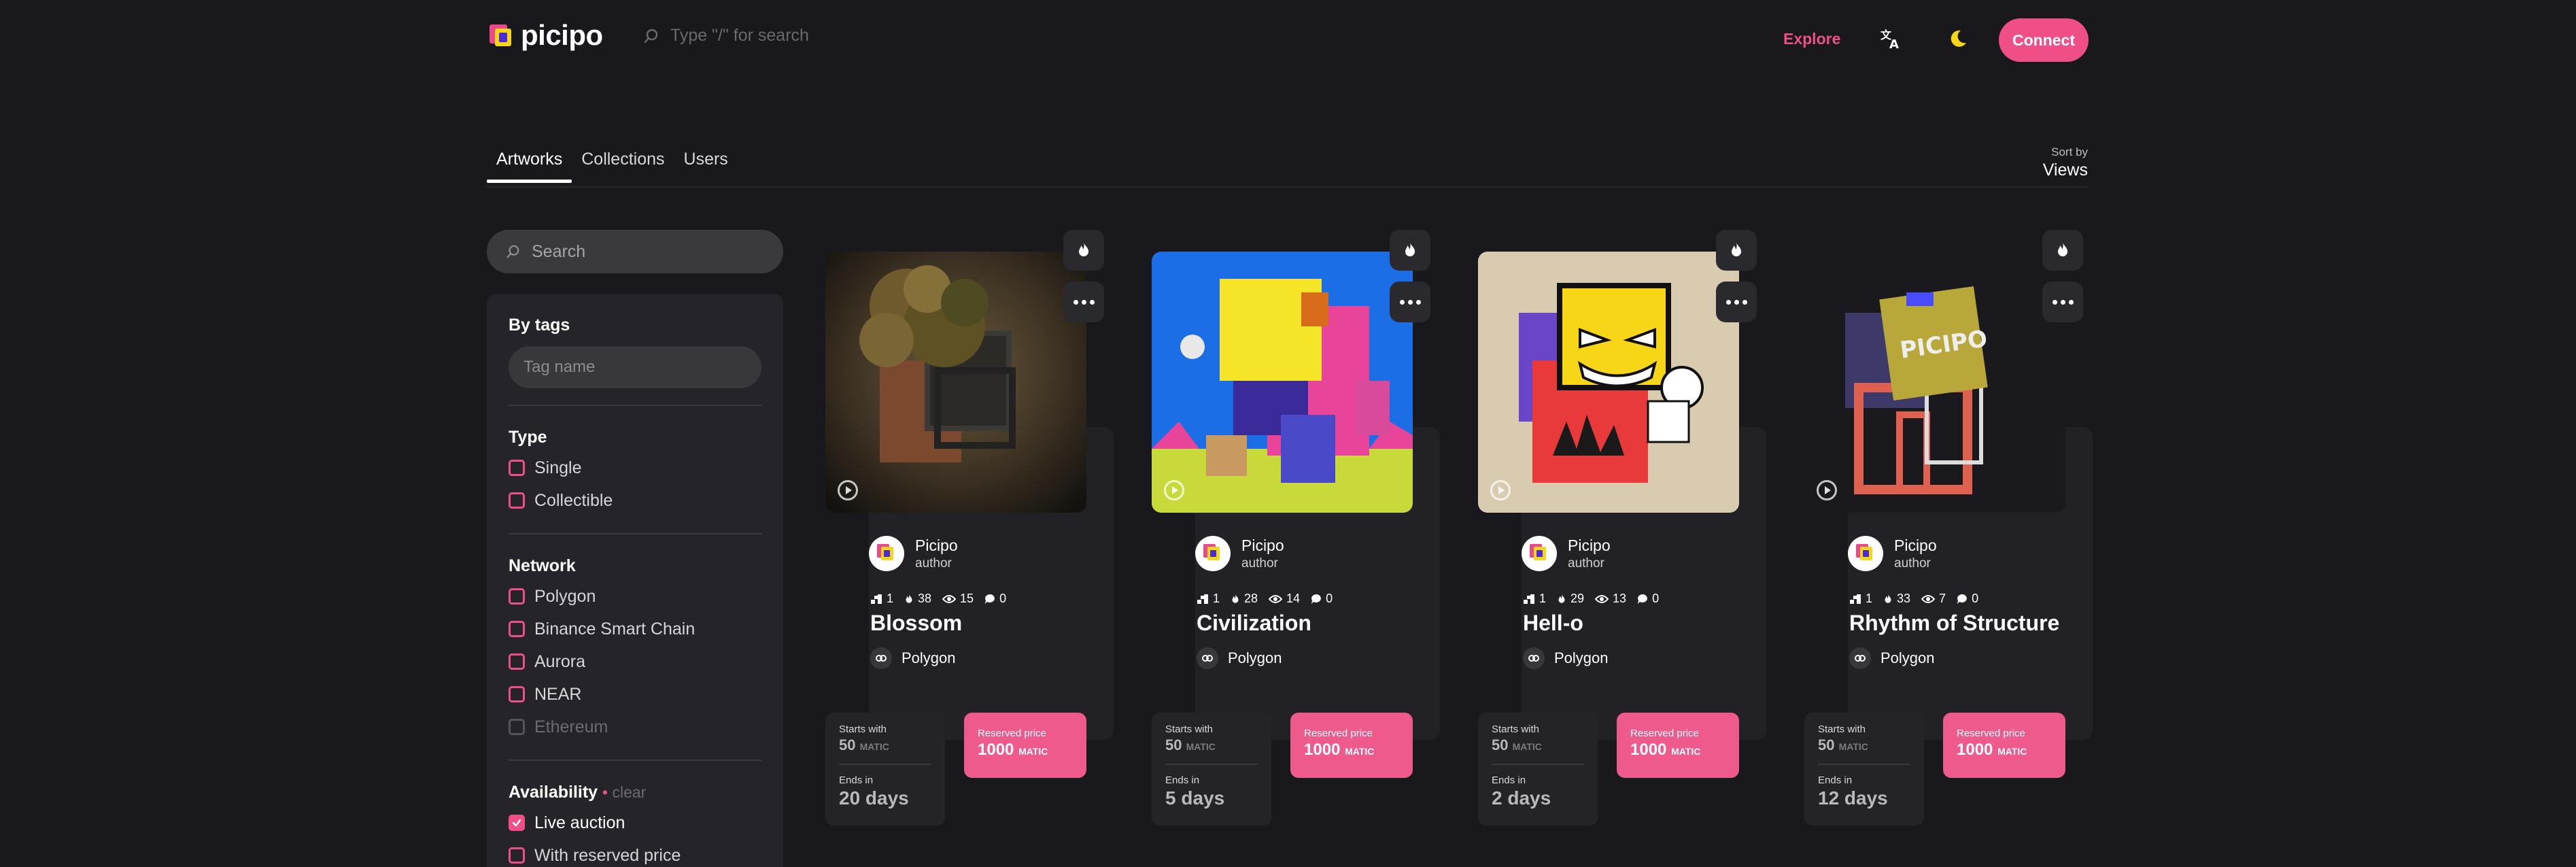 The height and width of the screenshot is (867, 2576). I want to click on ends-label: Ends in, so click(856, 781).